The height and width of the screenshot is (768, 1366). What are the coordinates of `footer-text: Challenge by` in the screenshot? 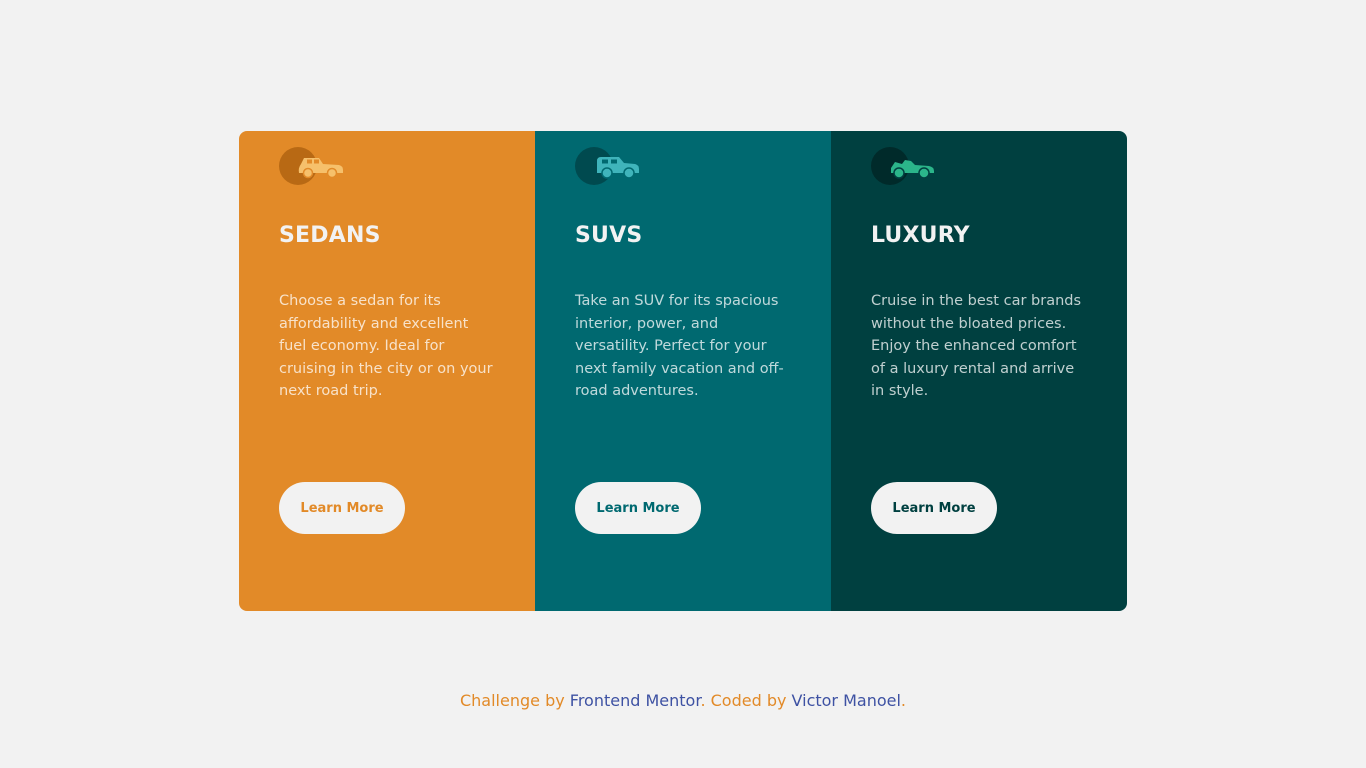 It's located at (514, 700).